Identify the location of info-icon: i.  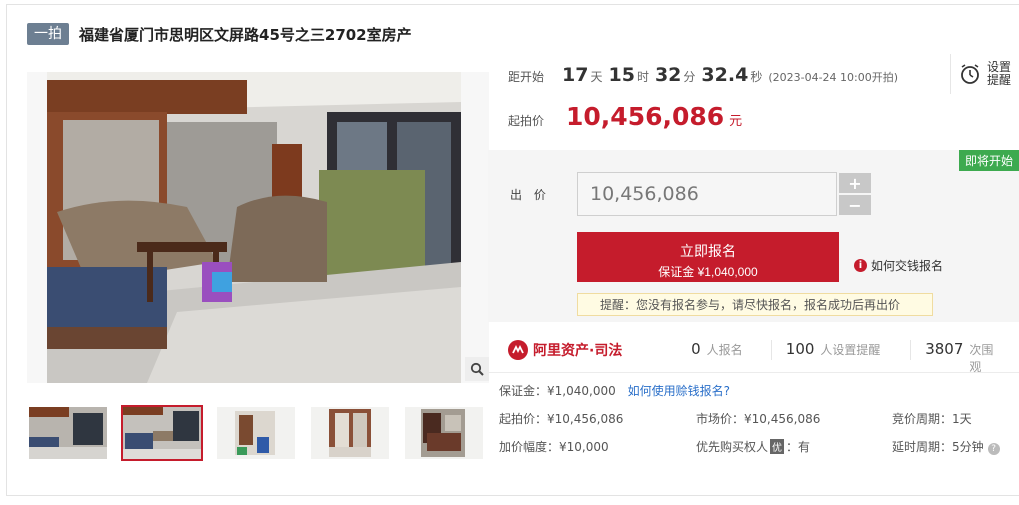
(860, 265).